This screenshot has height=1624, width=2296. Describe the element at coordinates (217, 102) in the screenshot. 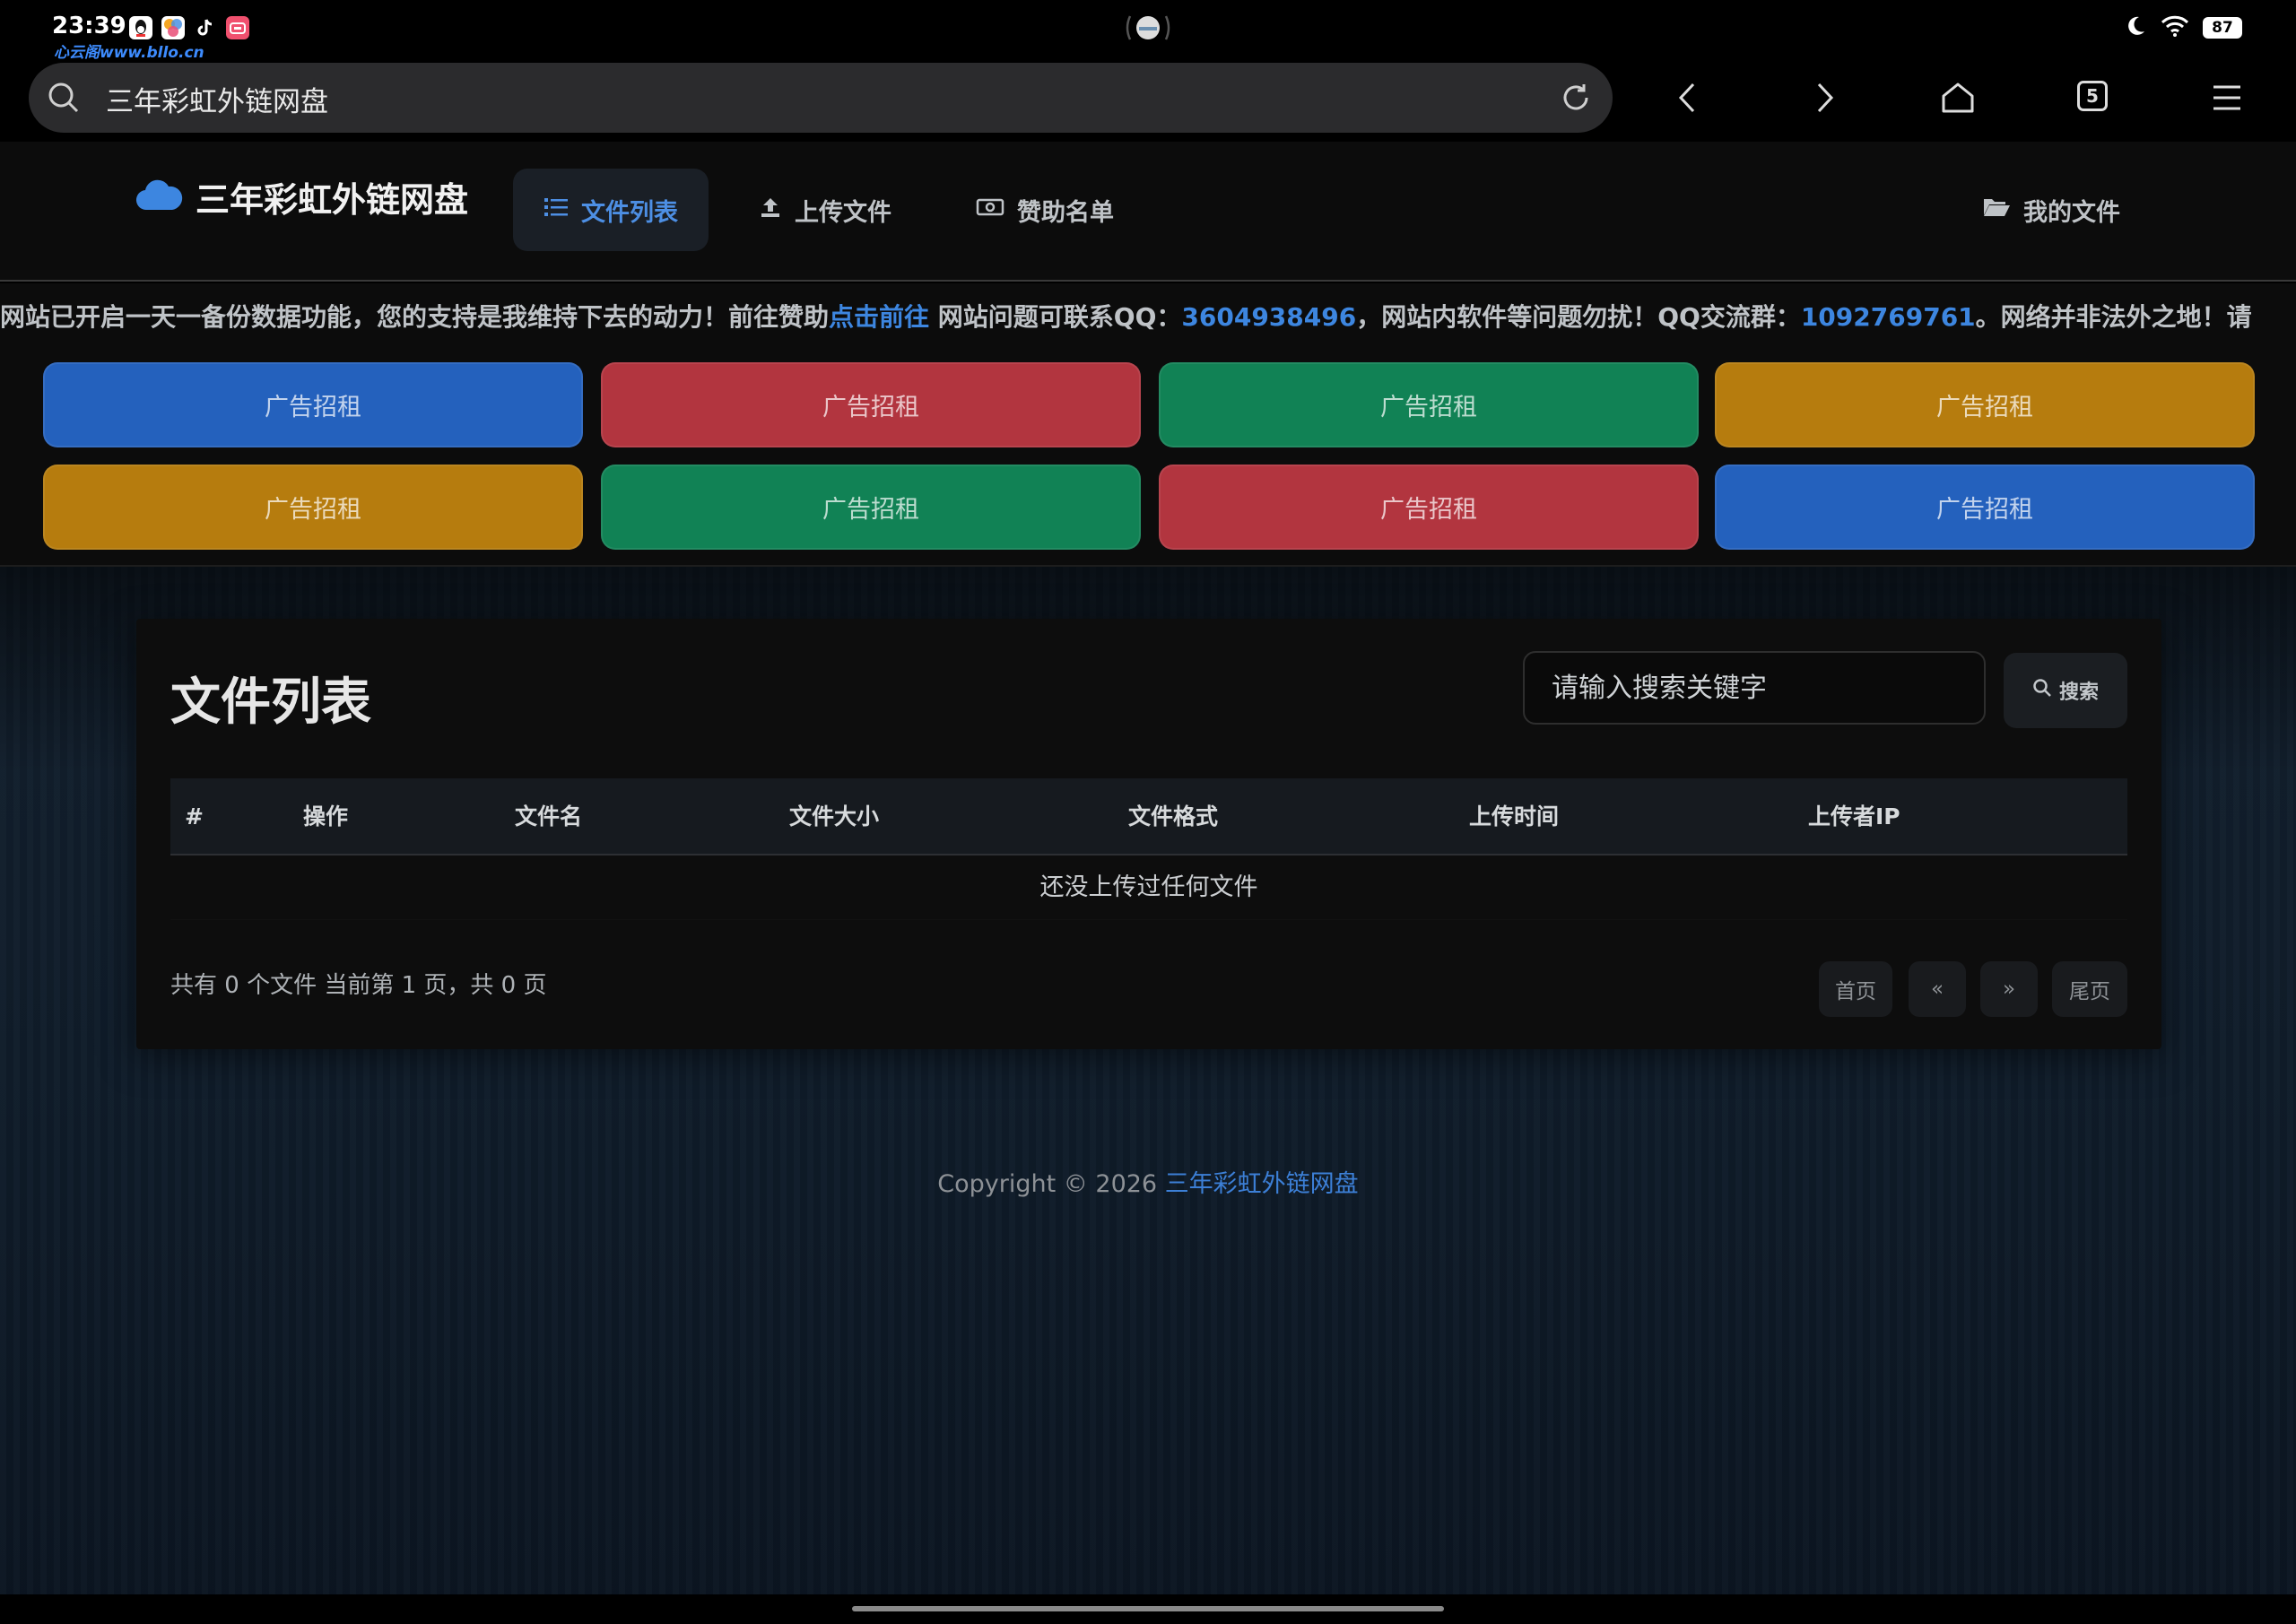

I see `address-text: 三年彩虹外链网盘` at that location.